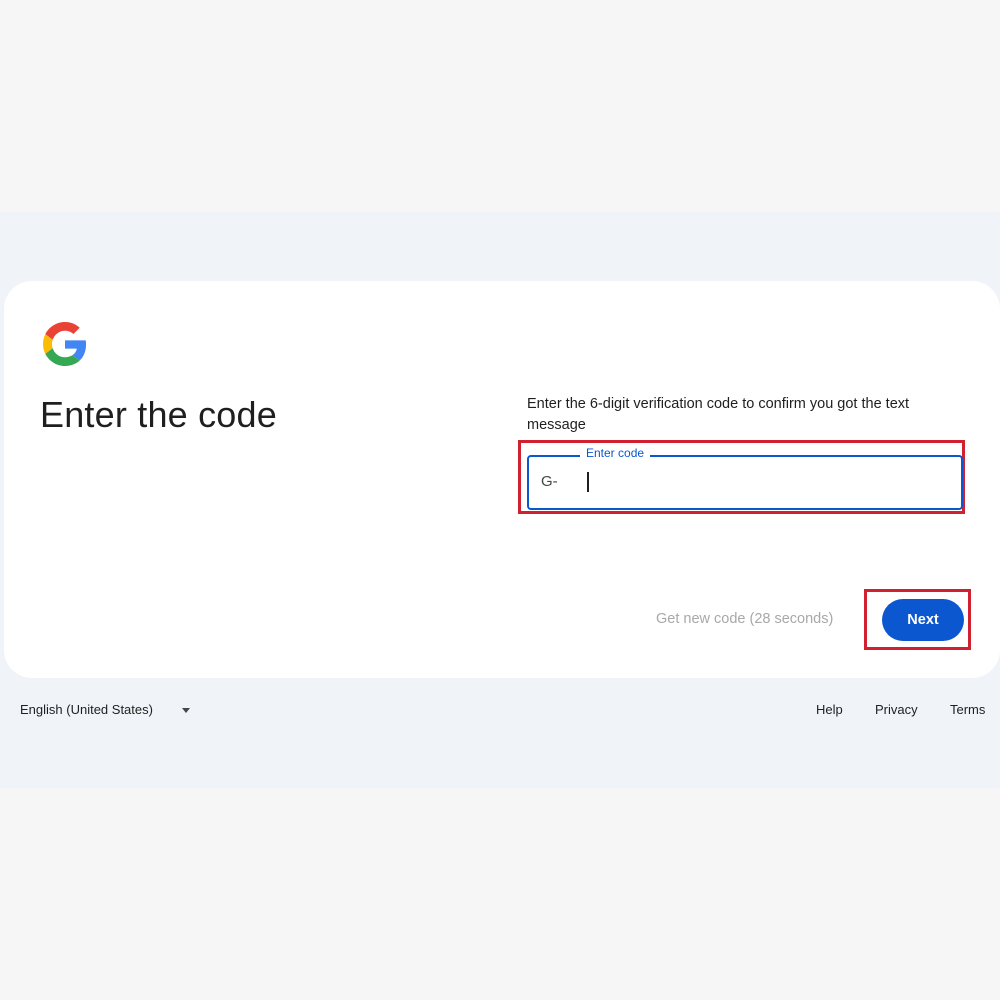  Describe the element at coordinates (86, 709) in the screenshot. I see `language-selector: English (United States)` at that location.